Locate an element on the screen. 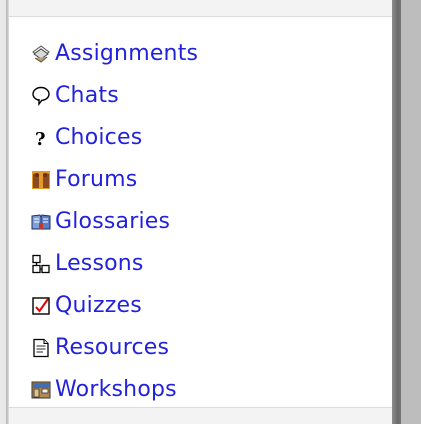 The image size is (421, 424). block-footer is located at coordinates (200, 415).